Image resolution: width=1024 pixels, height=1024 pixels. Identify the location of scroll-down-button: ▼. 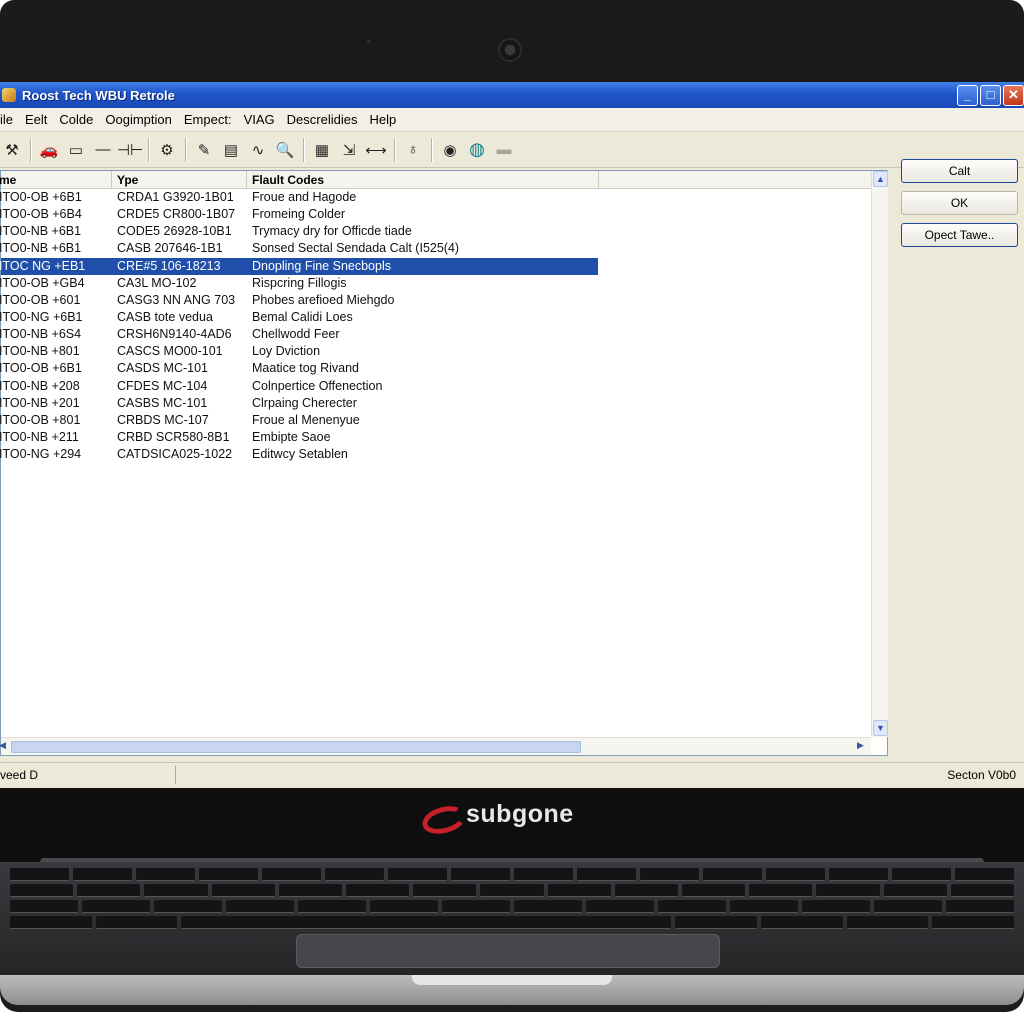
(880, 728).